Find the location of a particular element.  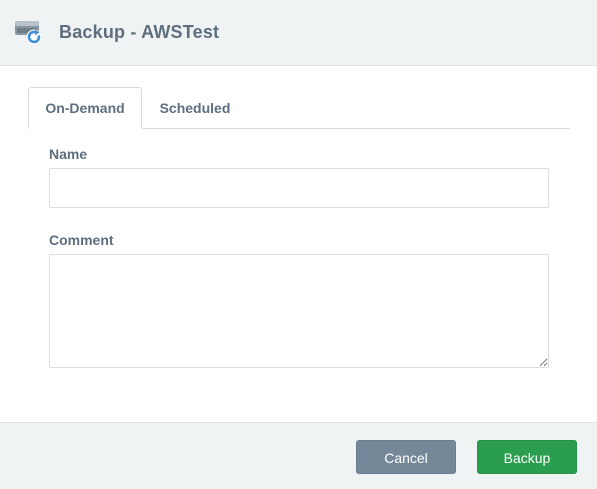

tab-bar: On-Demand Scheduled is located at coordinates (299, 108).